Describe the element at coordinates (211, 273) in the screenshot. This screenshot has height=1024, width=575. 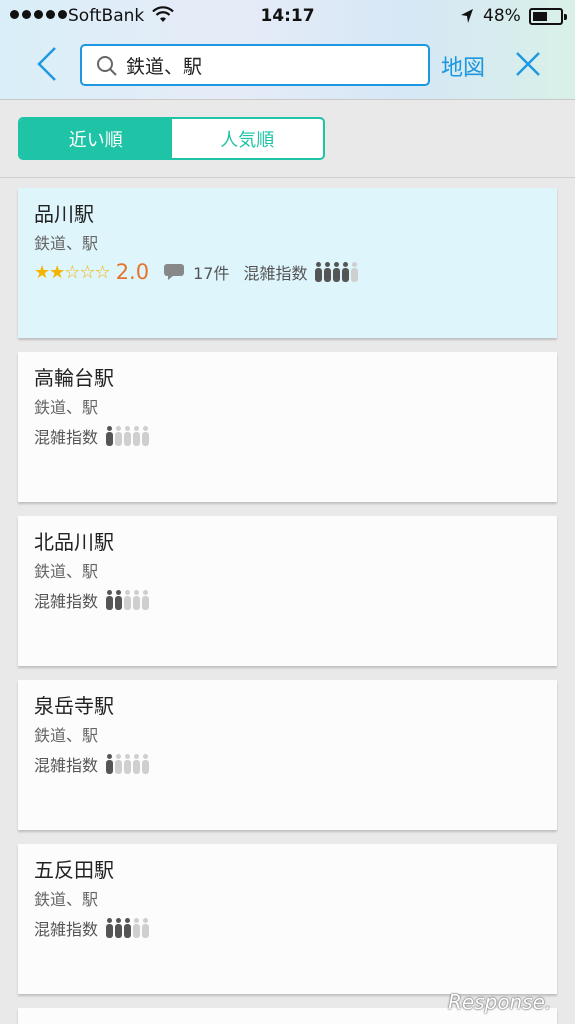
I see `review-count: 17件` at that location.